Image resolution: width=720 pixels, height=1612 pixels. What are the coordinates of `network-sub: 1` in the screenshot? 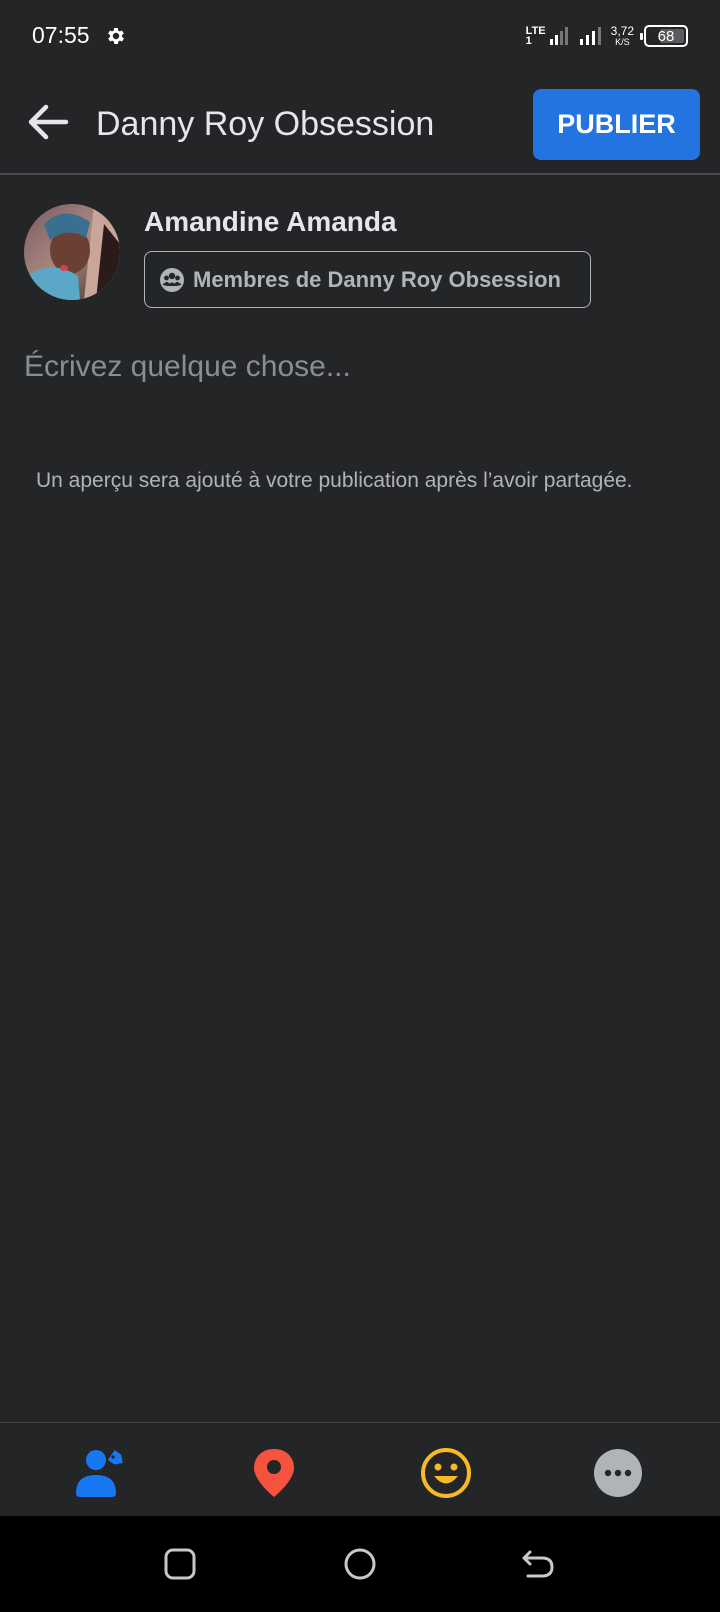 It's located at (528, 41).